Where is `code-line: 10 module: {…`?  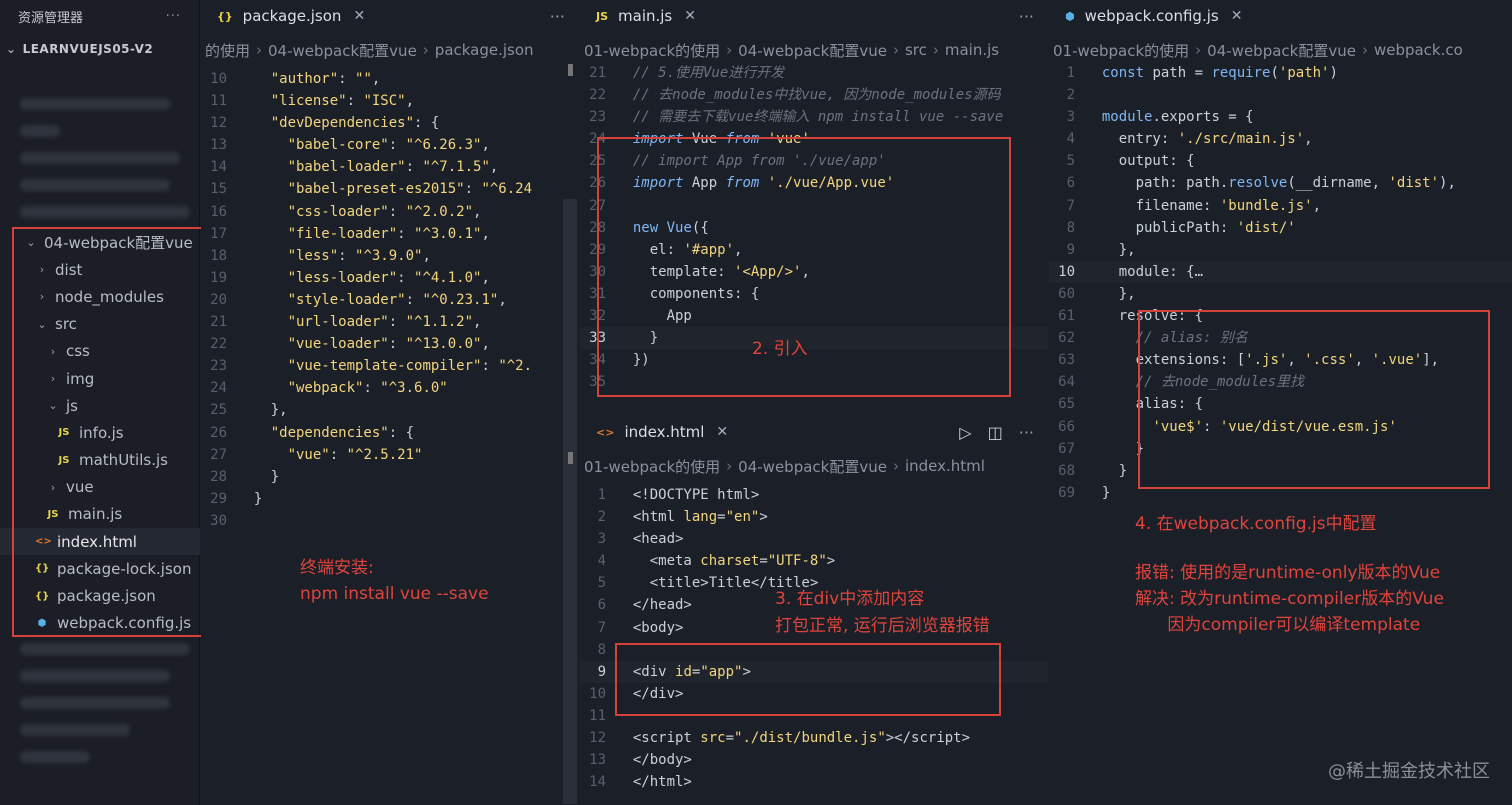
code-line: 10 module: {… is located at coordinates (1280, 271).